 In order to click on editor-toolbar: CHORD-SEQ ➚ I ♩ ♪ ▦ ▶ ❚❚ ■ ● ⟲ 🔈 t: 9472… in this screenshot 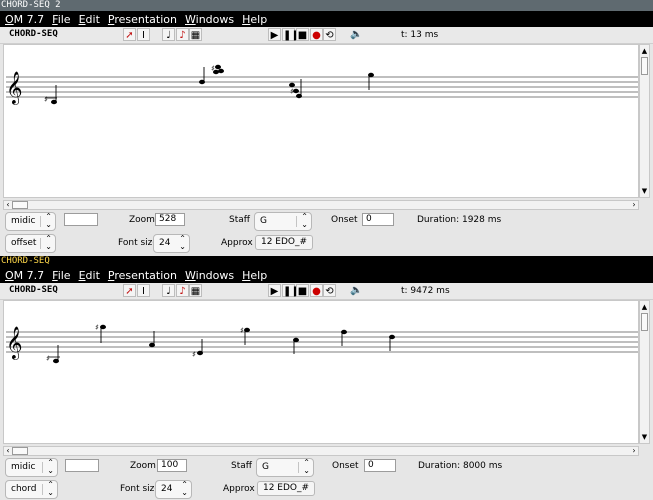, I will do `click(326, 291)`.